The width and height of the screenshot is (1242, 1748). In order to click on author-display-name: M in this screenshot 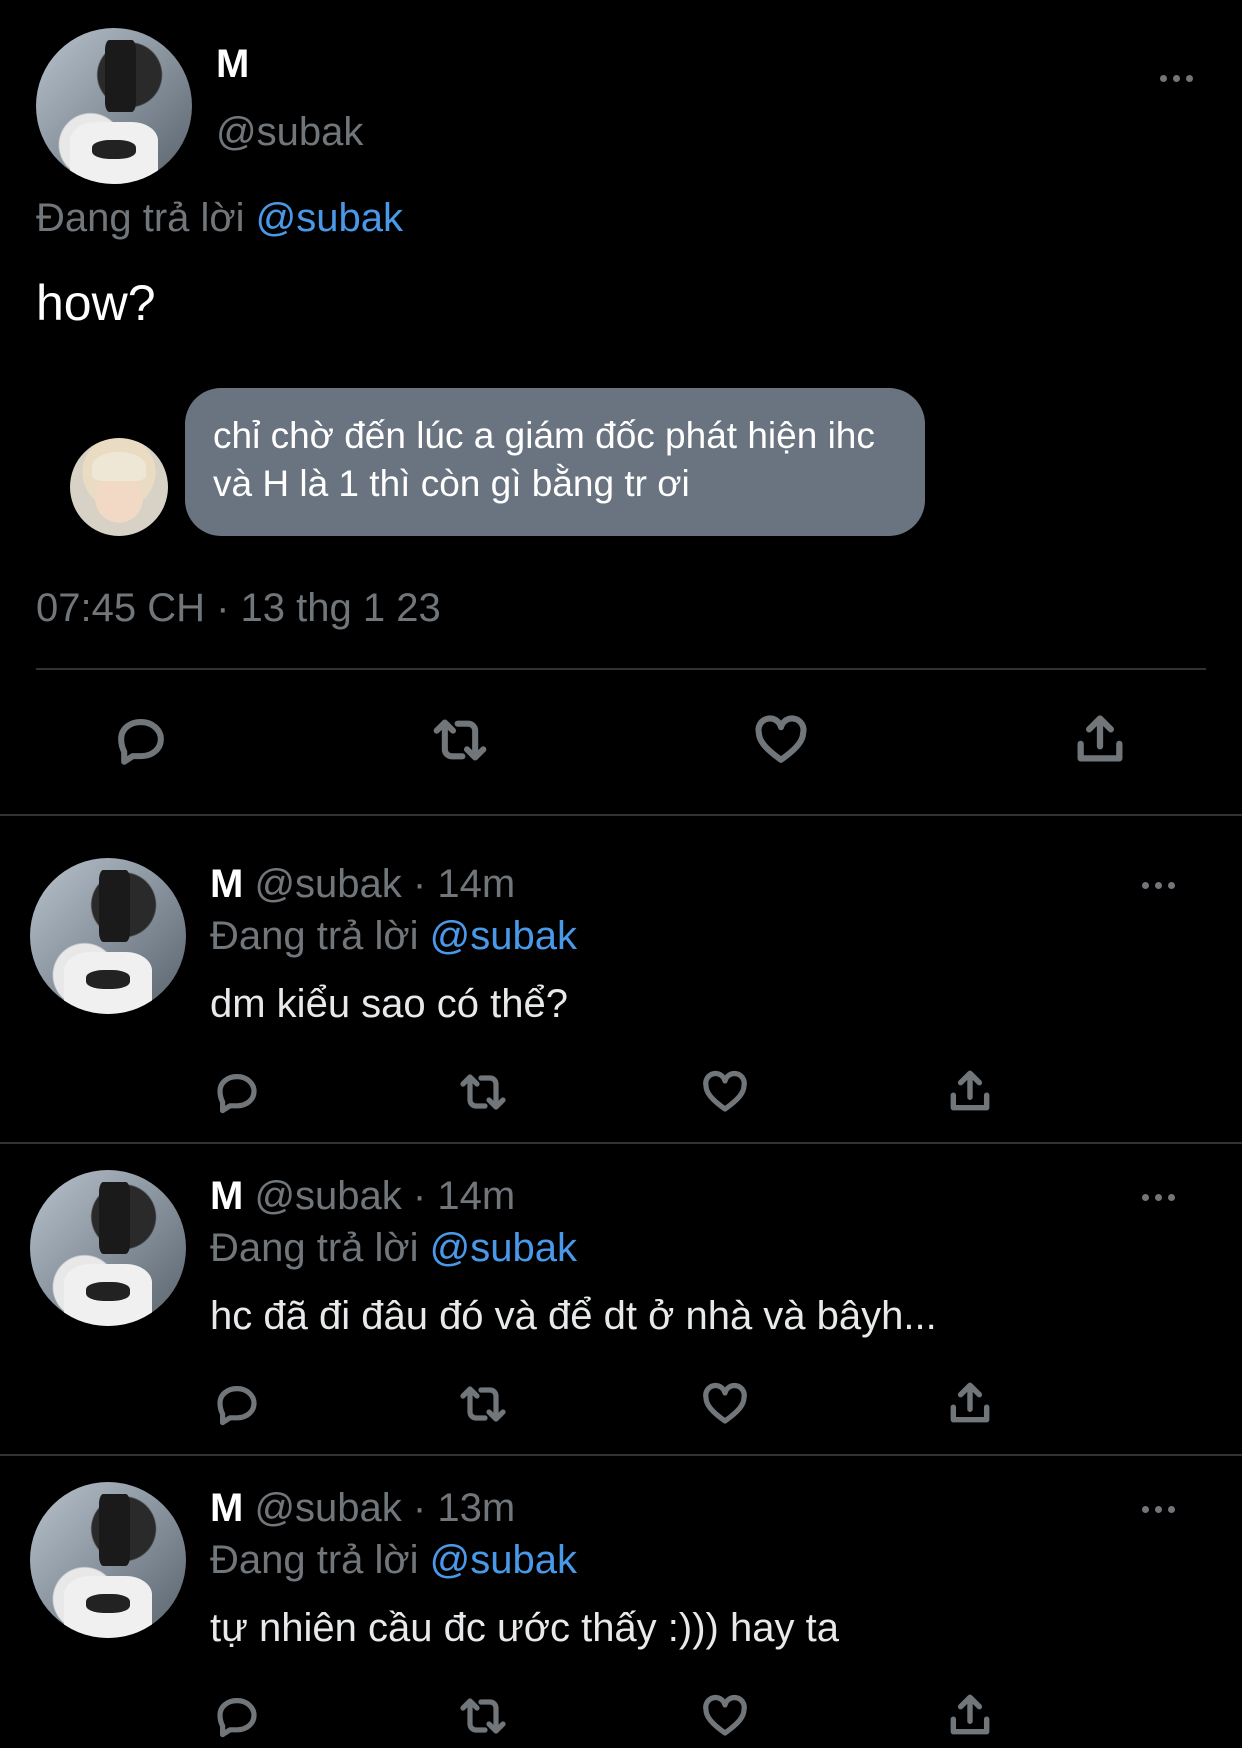, I will do `click(232, 64)`.